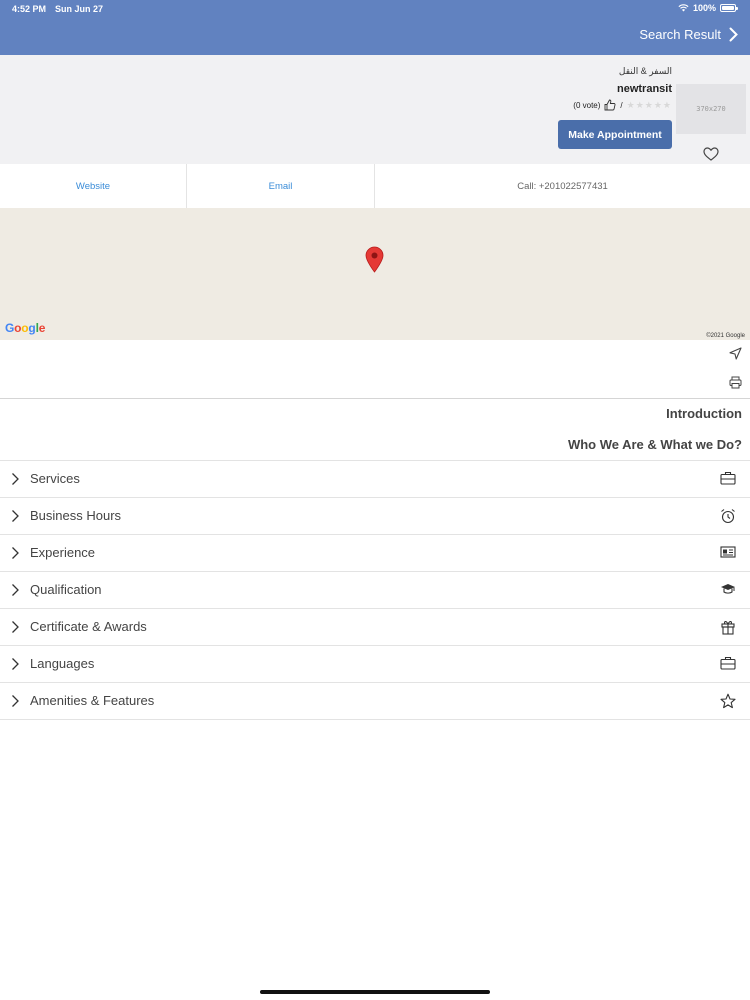  What do you see at coordinates (29, 9) in the screenshot?
I see `status-time: 4:52 PM` at bounding box center [29, 9].